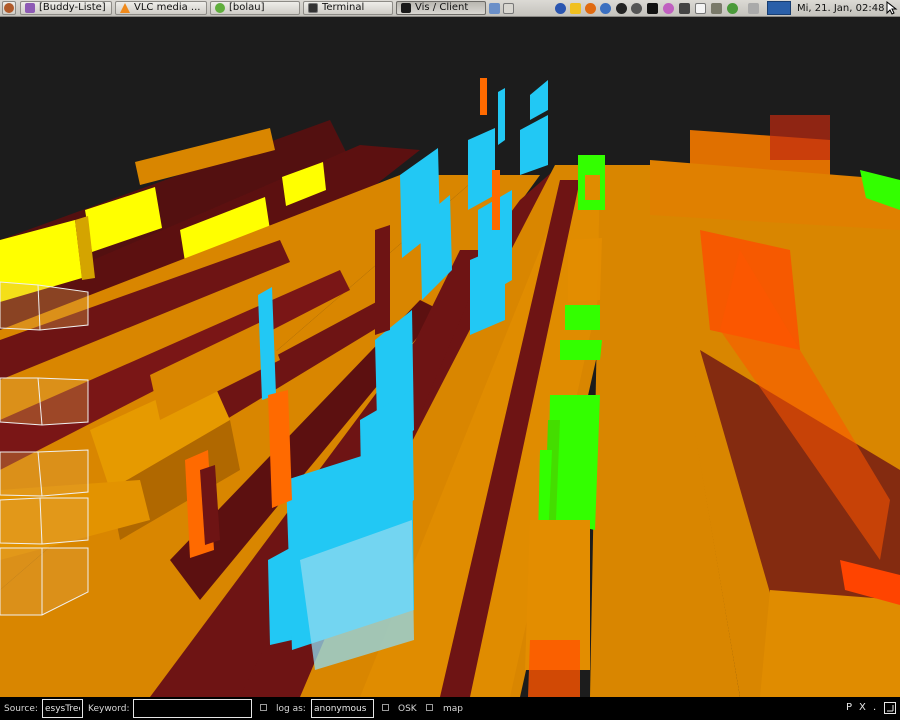 The height and width of the screenshot is (720, 900). Describe the element at coordinates (605, 8) in the screenshot. I see `thunderbird-icon` at that location.